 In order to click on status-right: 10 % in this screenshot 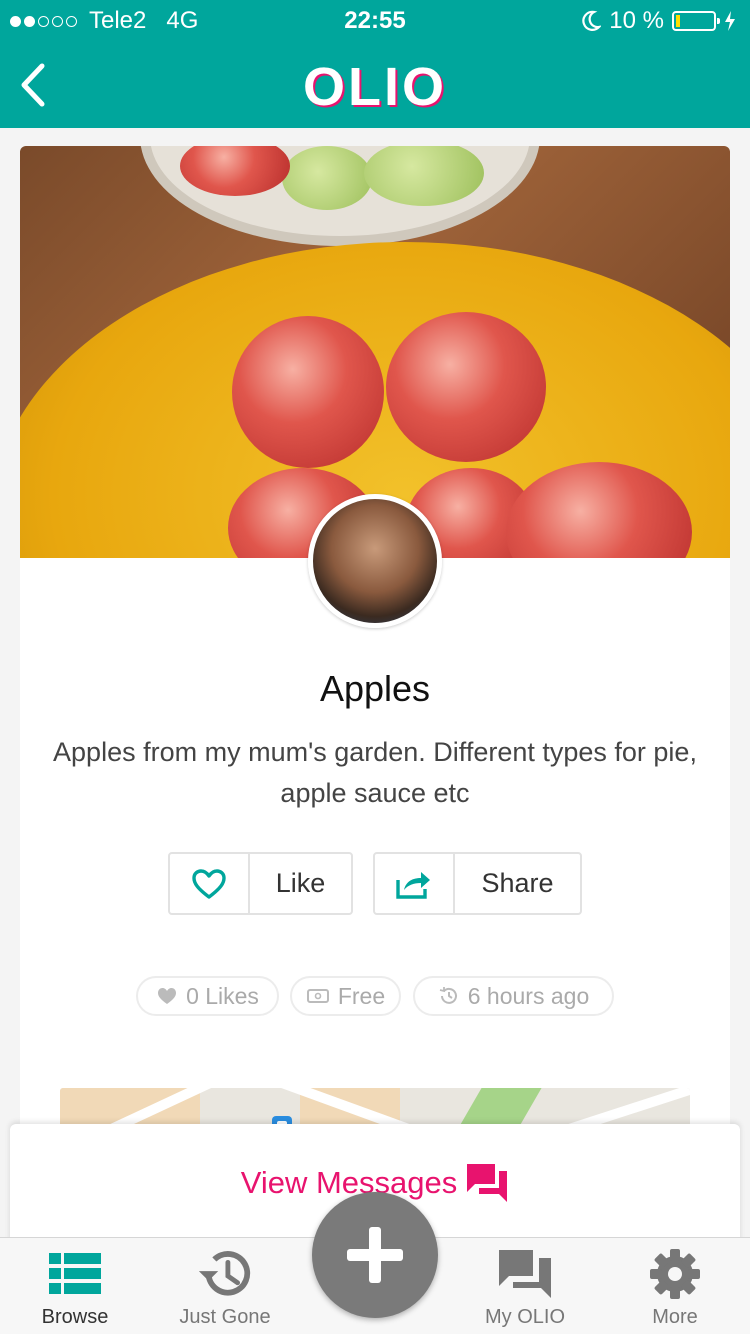, I will do `click(658, 21)`.